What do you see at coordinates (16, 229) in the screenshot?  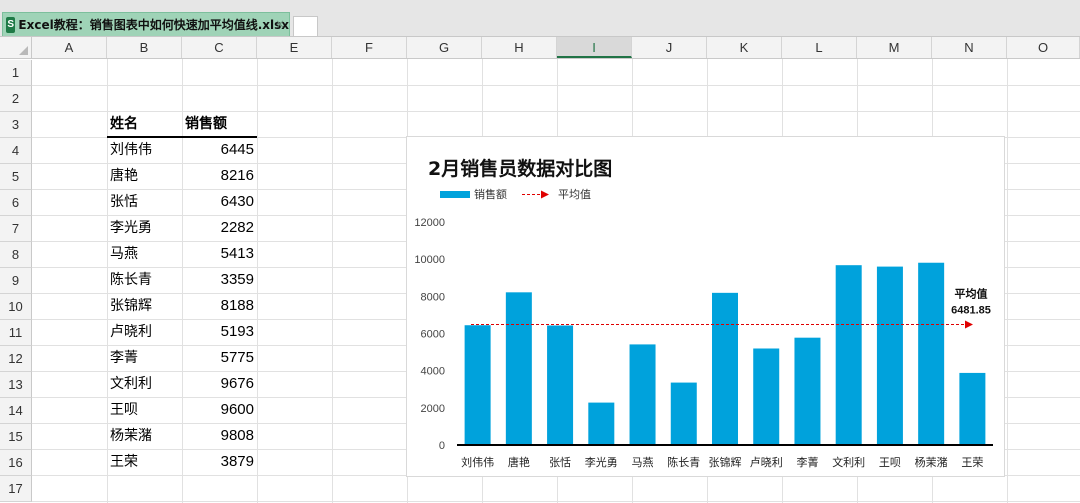 I see `row-header-7: 7` at bounding box center [16, 229].